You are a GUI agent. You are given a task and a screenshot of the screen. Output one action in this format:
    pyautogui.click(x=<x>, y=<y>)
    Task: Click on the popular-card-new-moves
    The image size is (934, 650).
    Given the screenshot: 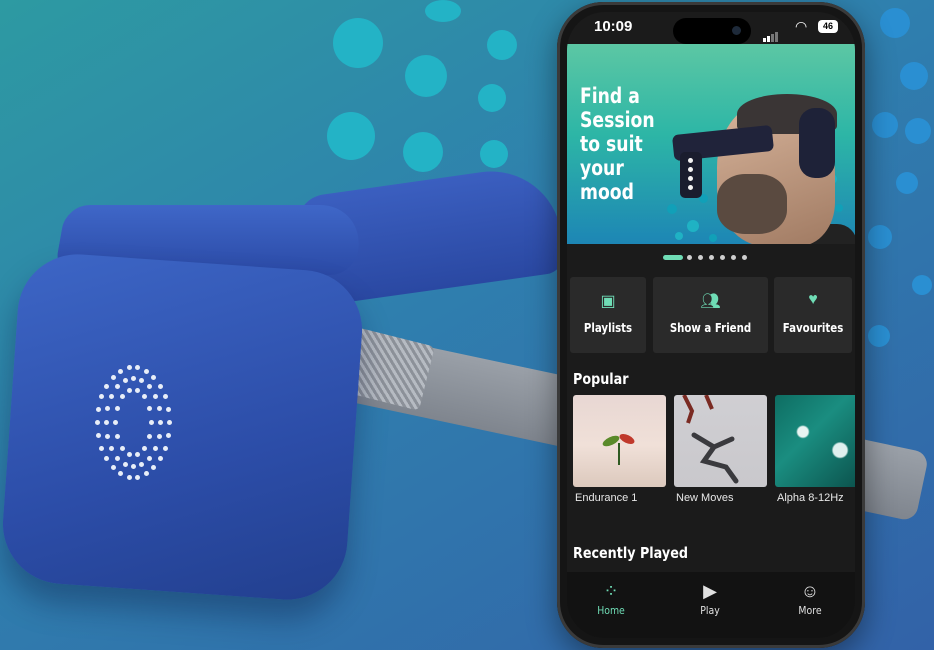 What is the action you would take?
    pyautogui.click(x=720, y=441)
    